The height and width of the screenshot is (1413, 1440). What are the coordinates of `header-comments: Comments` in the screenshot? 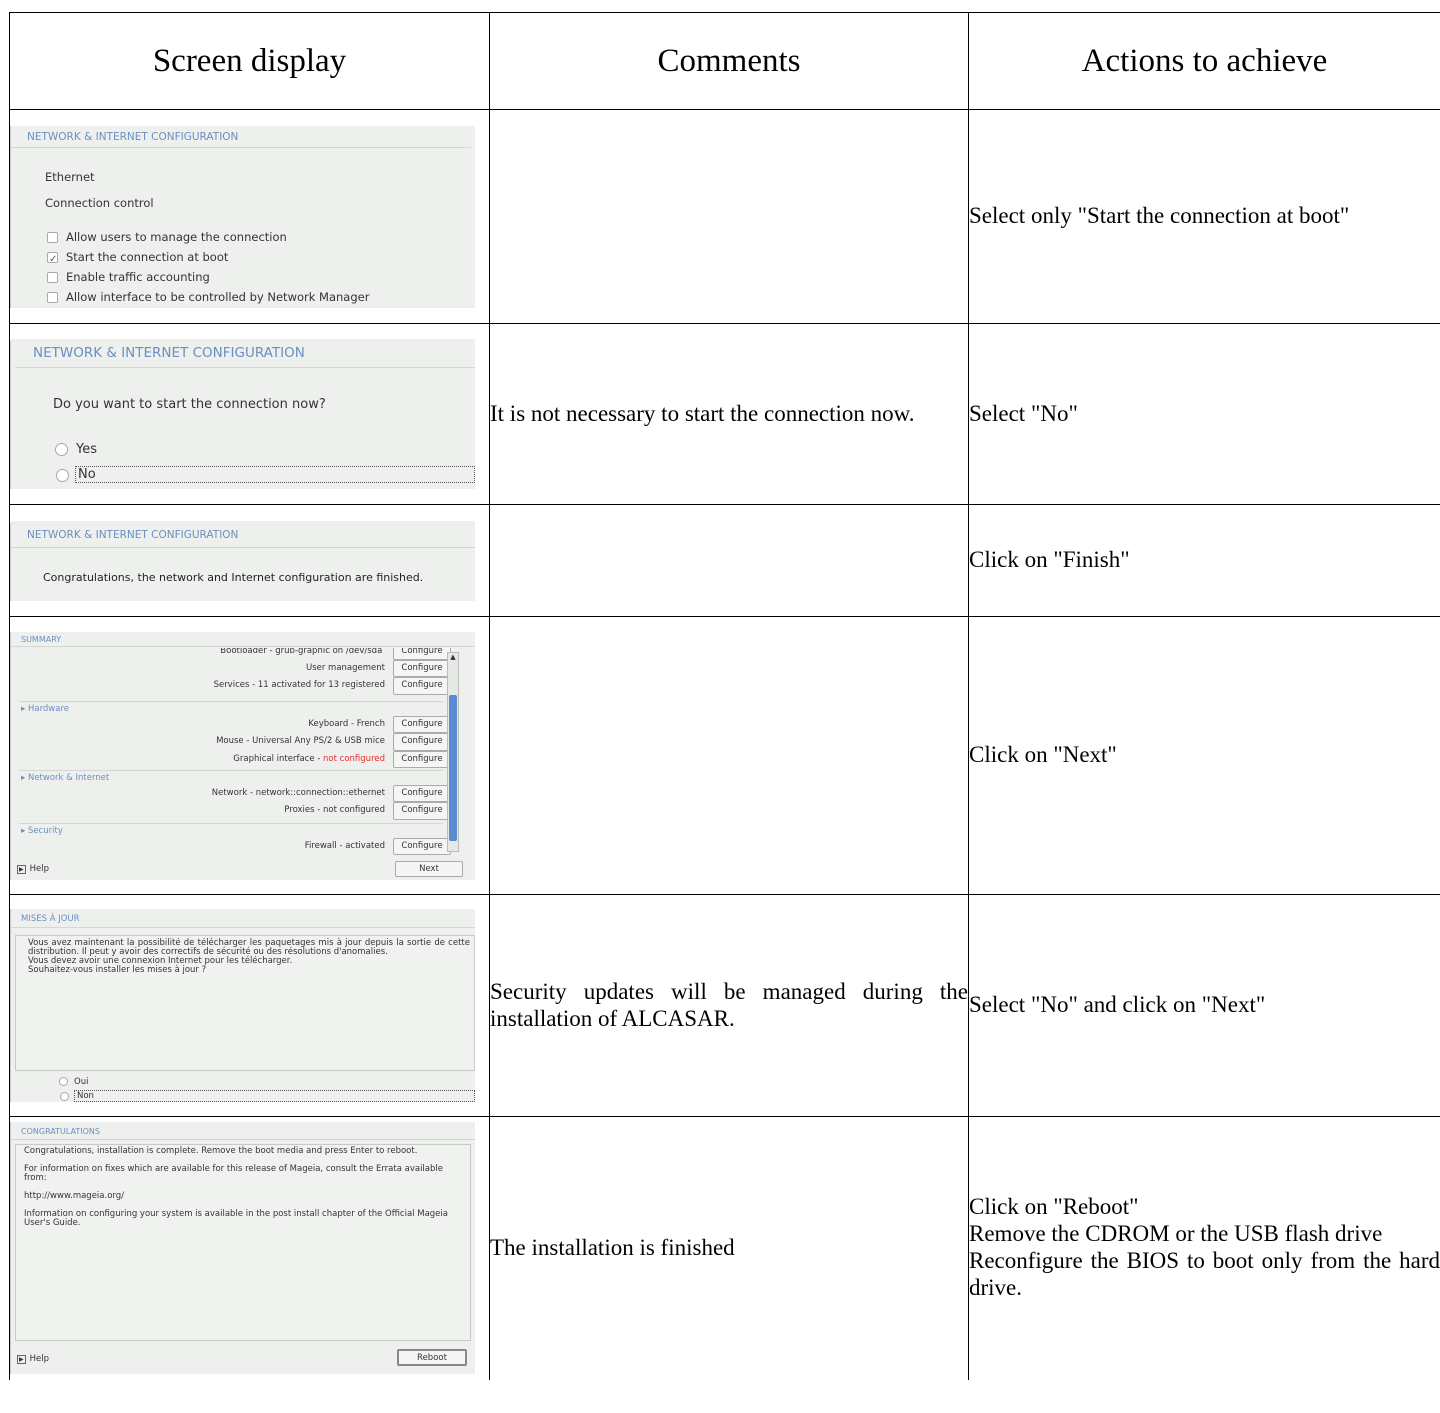 It's located at (729, 61).